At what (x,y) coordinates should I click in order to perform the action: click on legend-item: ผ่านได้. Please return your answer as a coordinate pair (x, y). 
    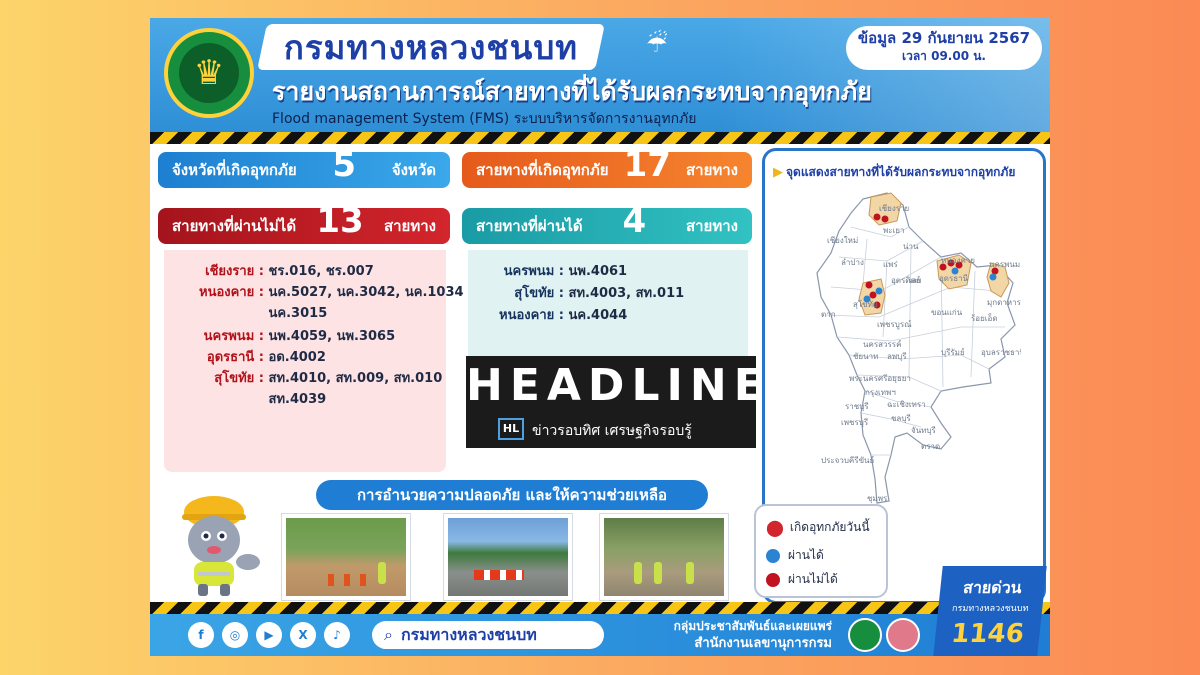
    Looking at the image, I should click on (795, 555).